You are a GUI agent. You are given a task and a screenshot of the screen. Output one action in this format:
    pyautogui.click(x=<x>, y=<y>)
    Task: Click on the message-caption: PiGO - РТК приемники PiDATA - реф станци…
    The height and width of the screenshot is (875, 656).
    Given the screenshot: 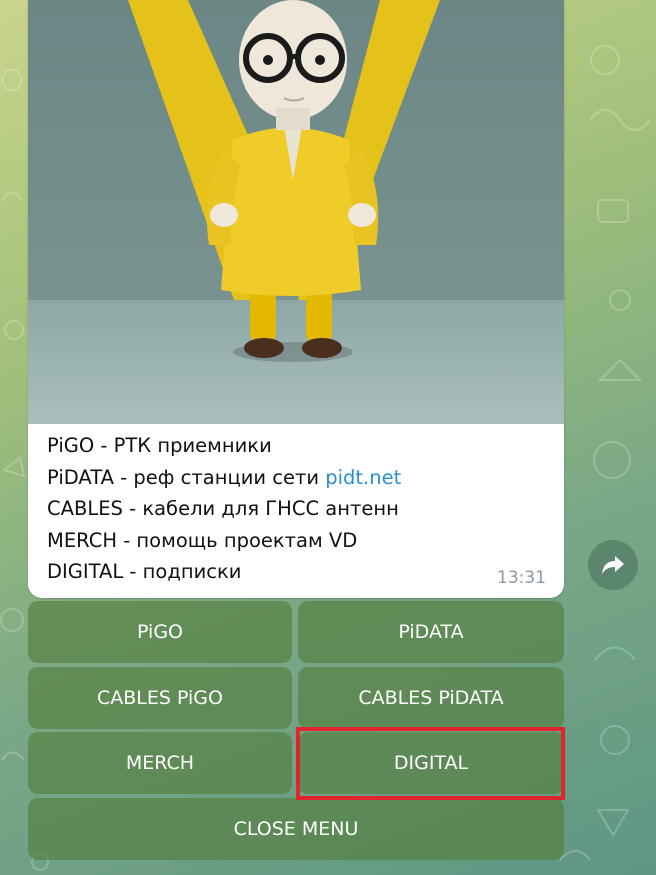 What is the action you would take?
    pyautogui.click(x=297, y=509)
    